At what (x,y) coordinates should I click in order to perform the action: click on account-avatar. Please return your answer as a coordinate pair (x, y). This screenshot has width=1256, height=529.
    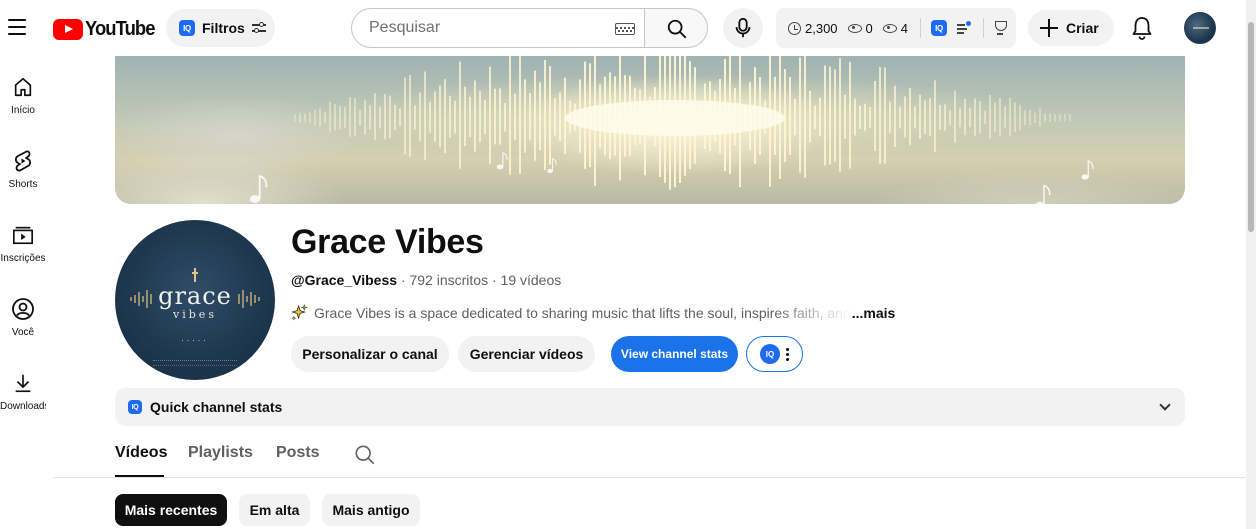
    Looking at the image, I should click on (1200, 28).